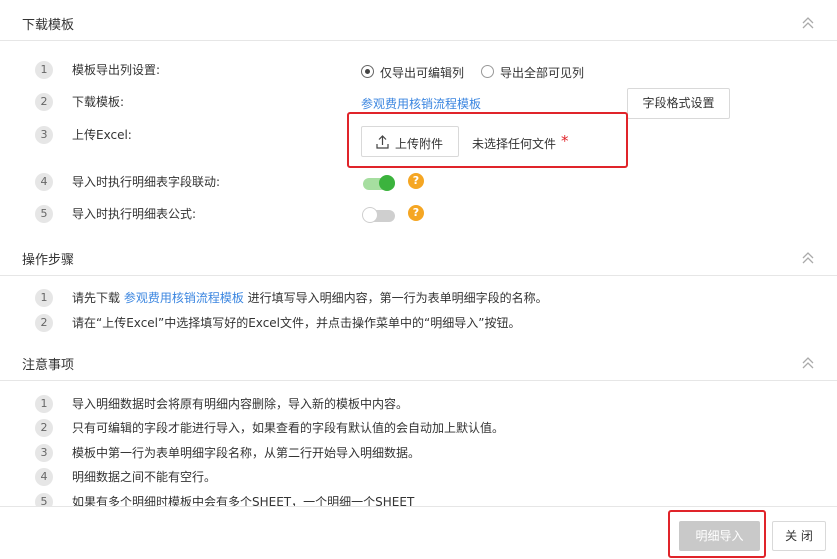 Image resolution: width=837 pixels, height=559 pixels. I want to click on note-number: 3, so click(44, 453).